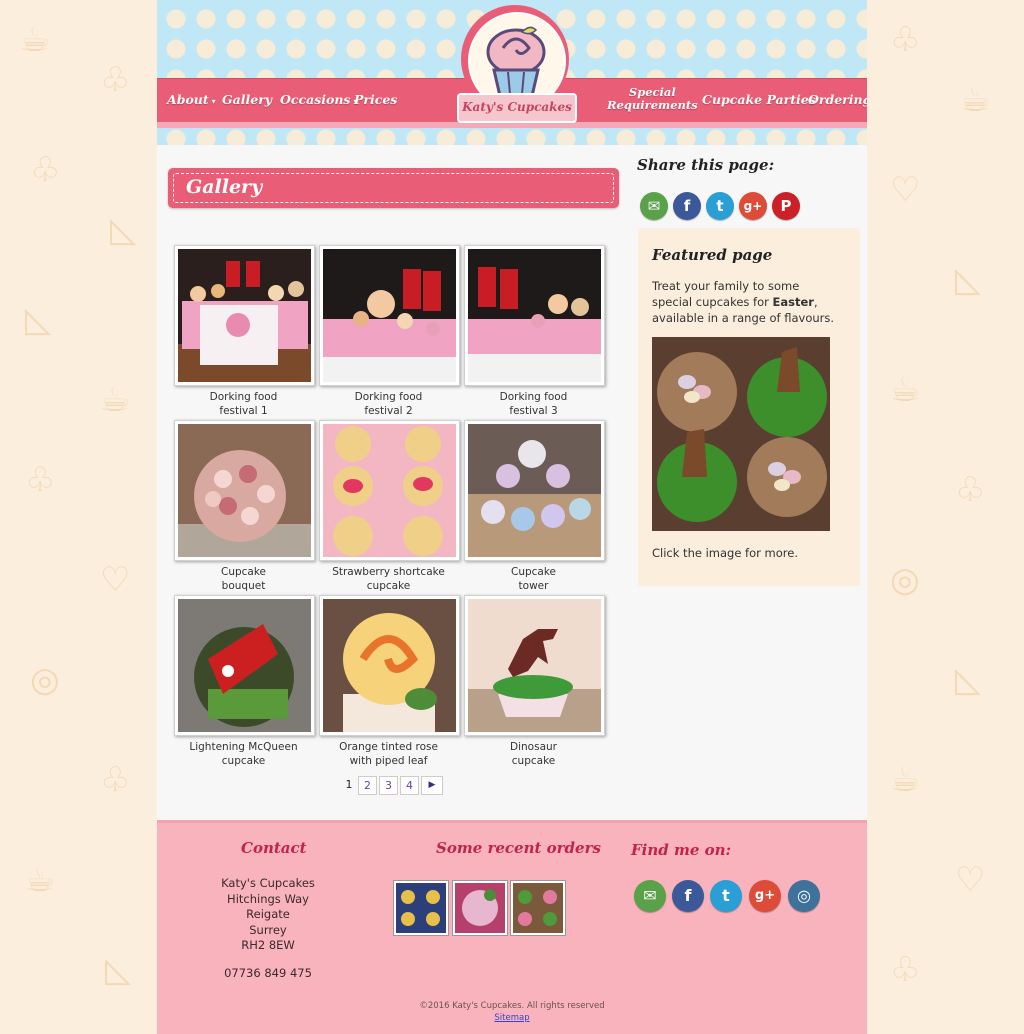 The height and width of the screenshot is (1034, 1024). I want to click on caption-line2: tower, so click(533, 585).